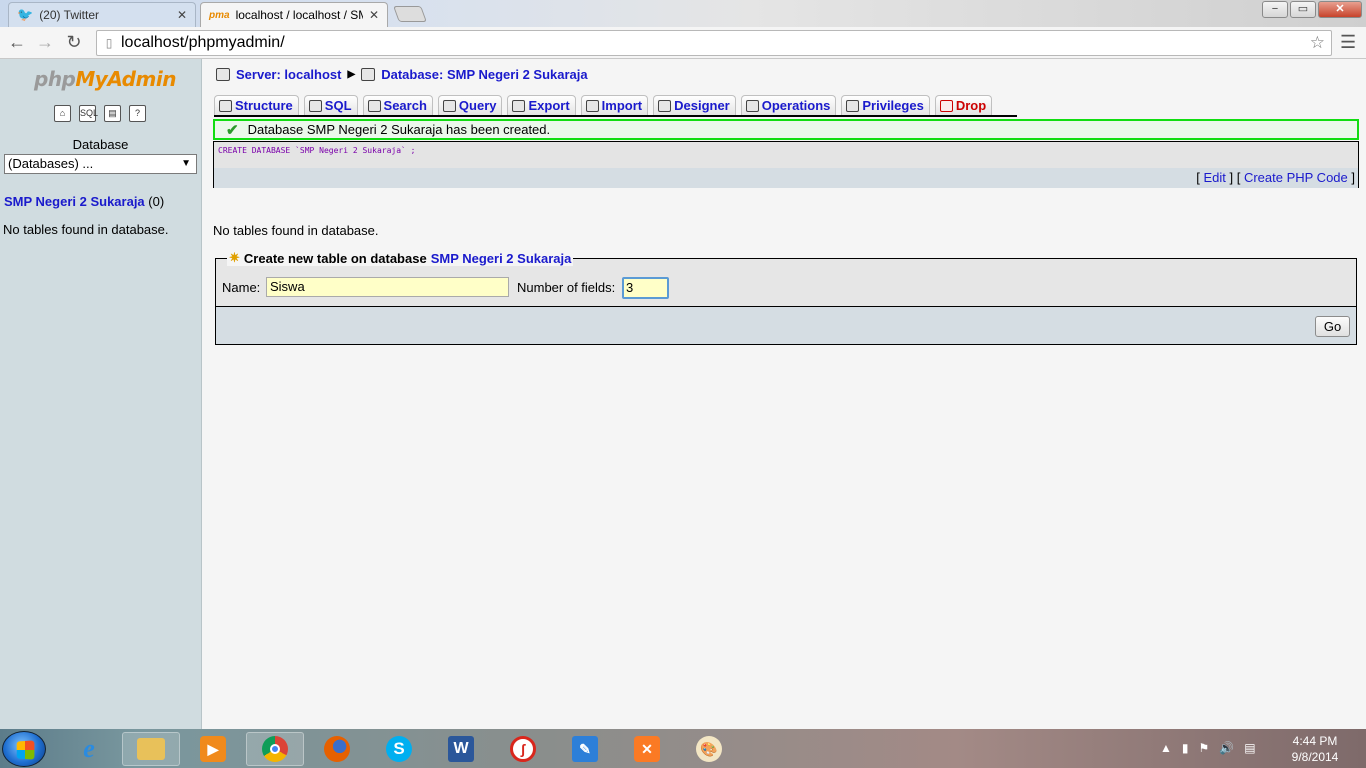 The height and width of the screenshot is (768, 1366). I want to click on address-url: localhost/phpmyadmin/, so click(203, 42).